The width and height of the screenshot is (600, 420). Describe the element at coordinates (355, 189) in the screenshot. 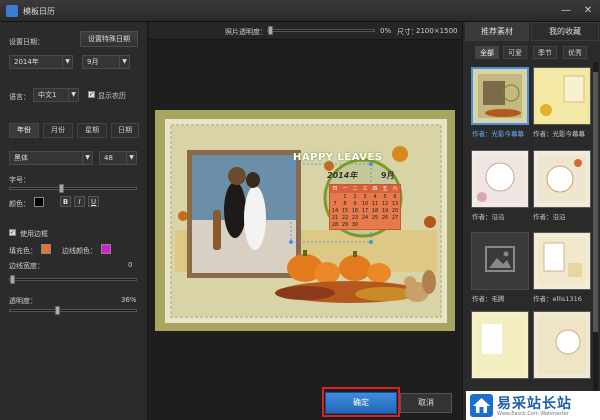

I see `calendar-weekday: 二` at that location.